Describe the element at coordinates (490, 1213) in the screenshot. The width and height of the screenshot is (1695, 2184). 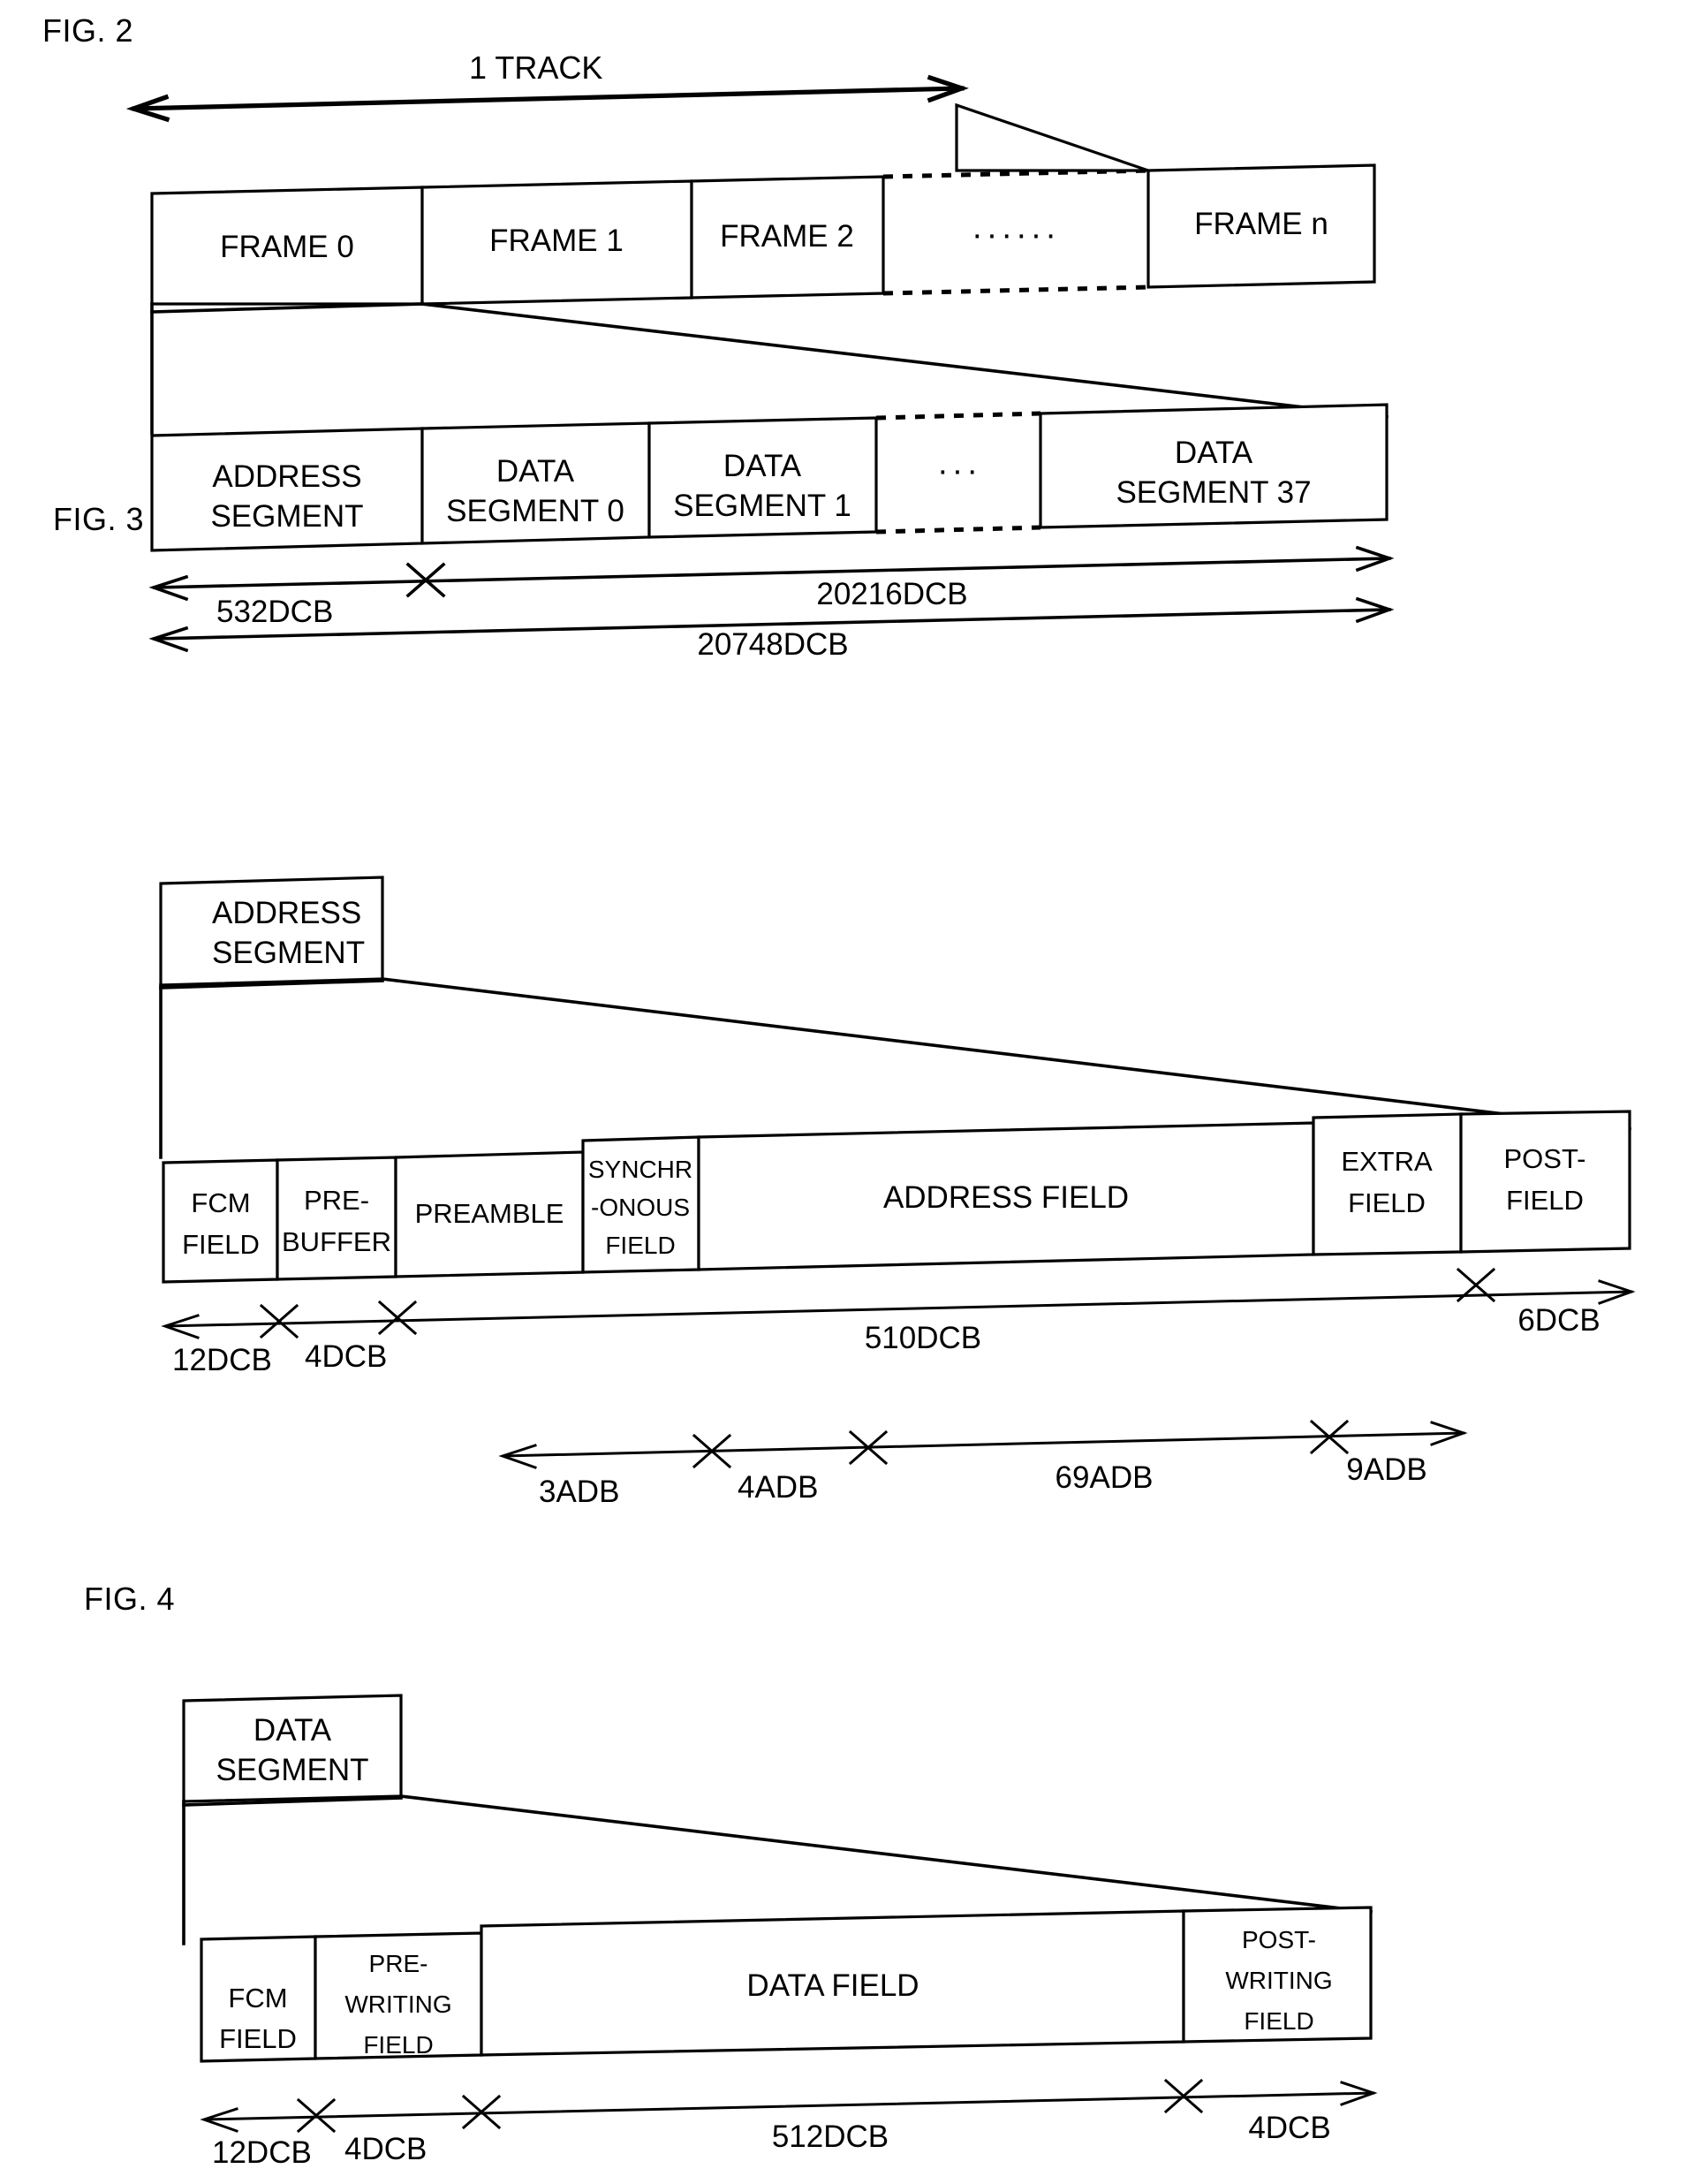
I see `field-preamble-label: PREAMBLE` at that location.